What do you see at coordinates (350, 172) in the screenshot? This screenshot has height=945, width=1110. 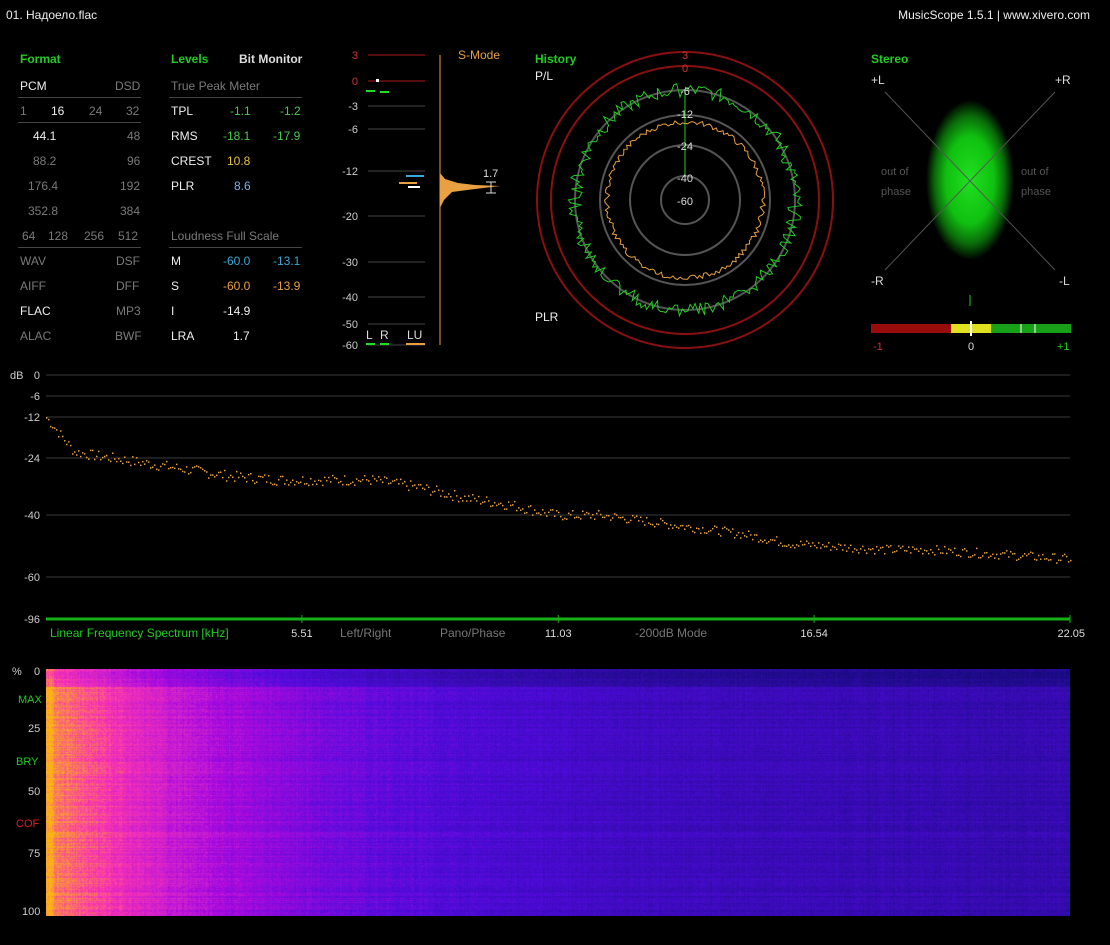 I see `meter-tick: -12` at bounding box center [350, 172].